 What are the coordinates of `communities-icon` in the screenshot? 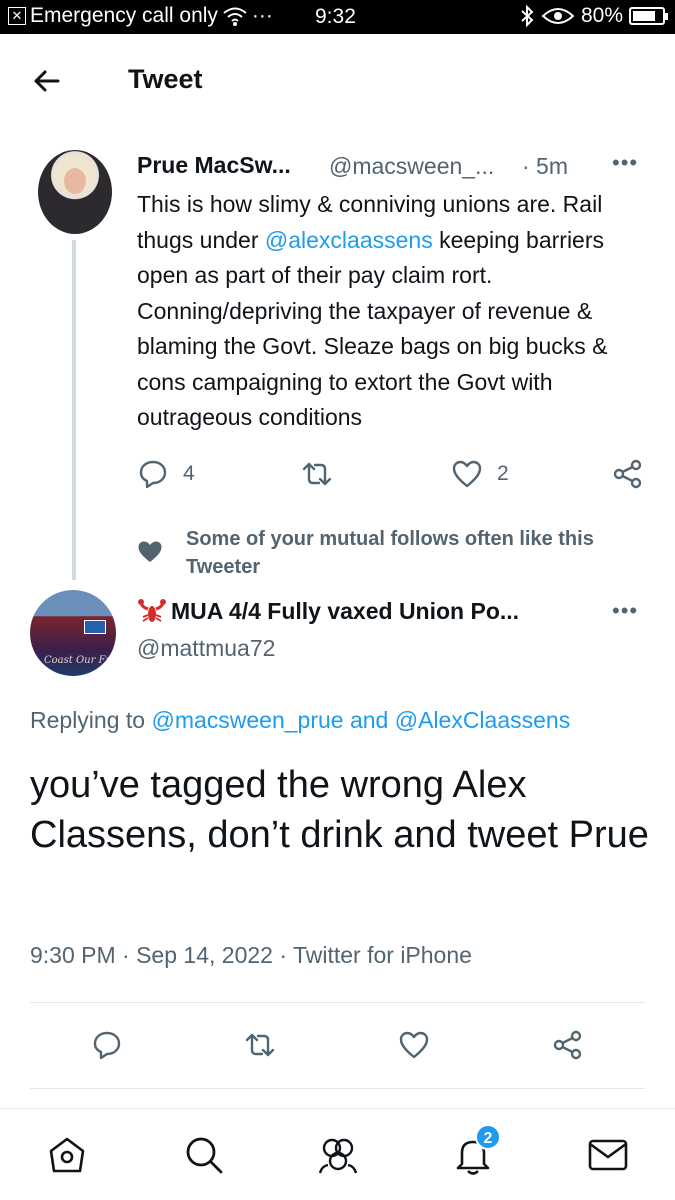 It's located at (338, 1156).